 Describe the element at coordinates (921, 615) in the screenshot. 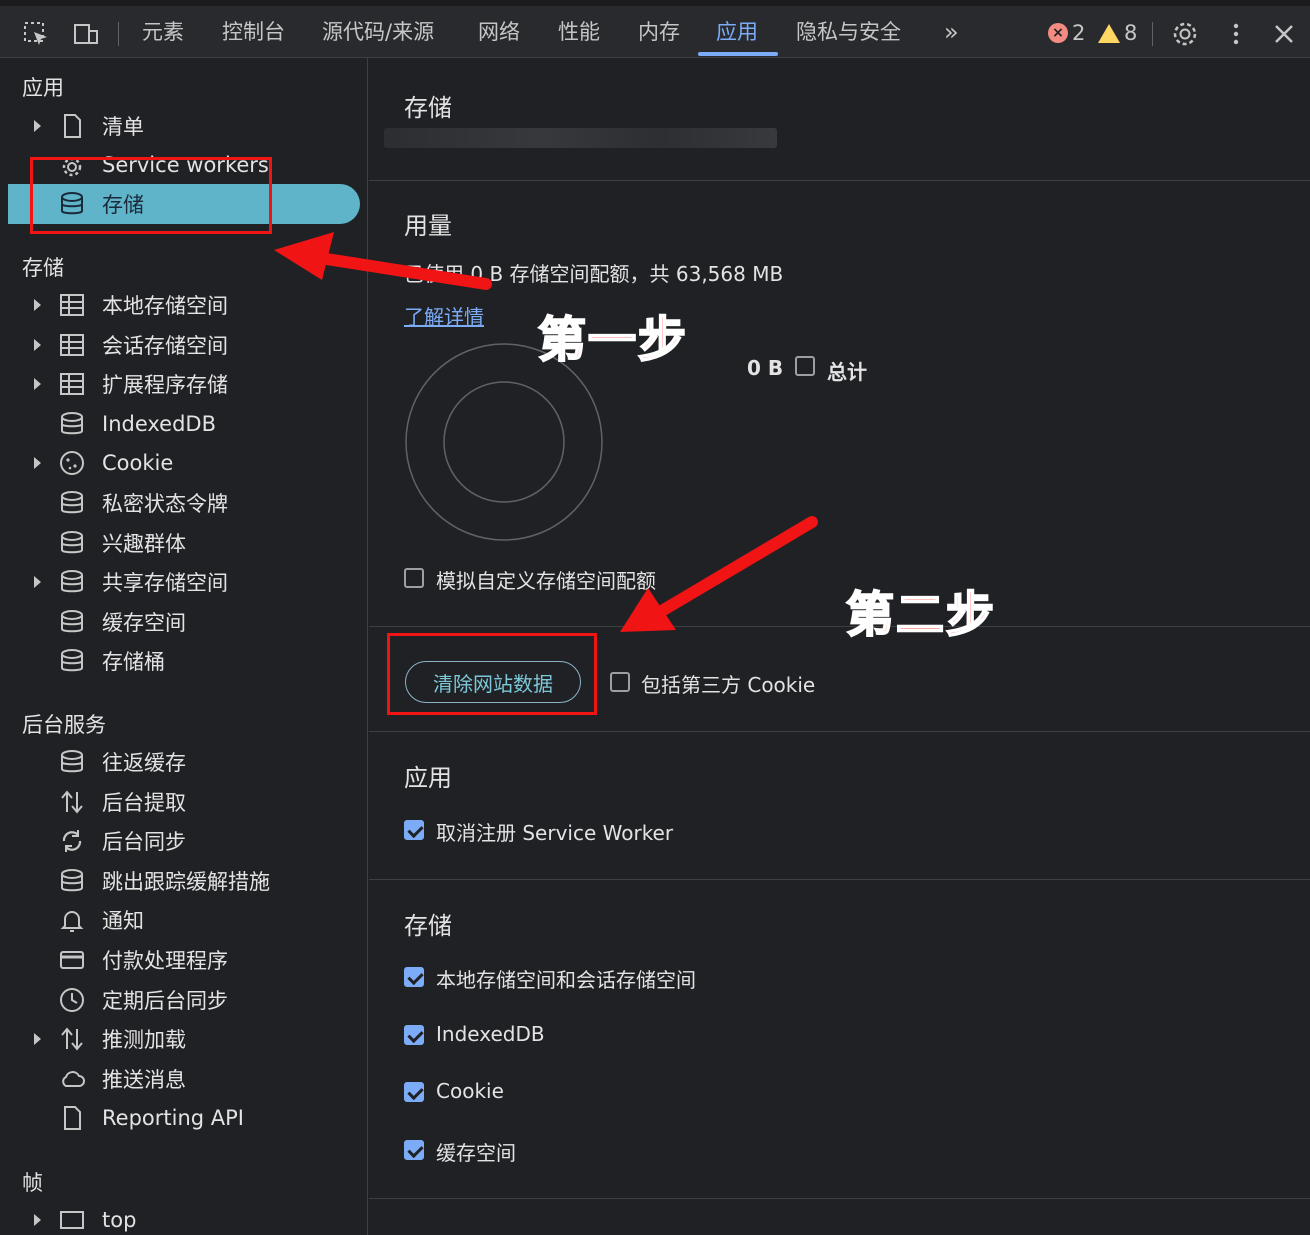

I see `annotation-step-two: 第二步` at that location.